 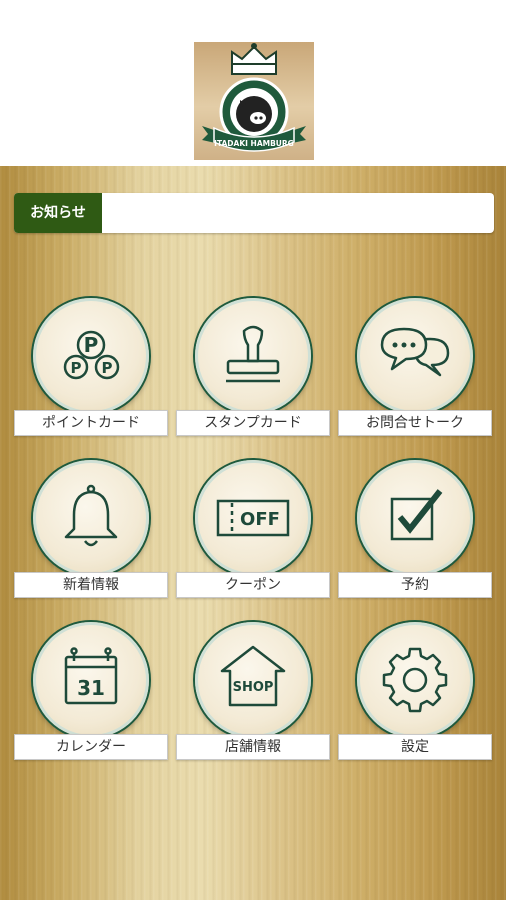 I want to click on menu-label: スタンプカード, so click(x=253, y=423).